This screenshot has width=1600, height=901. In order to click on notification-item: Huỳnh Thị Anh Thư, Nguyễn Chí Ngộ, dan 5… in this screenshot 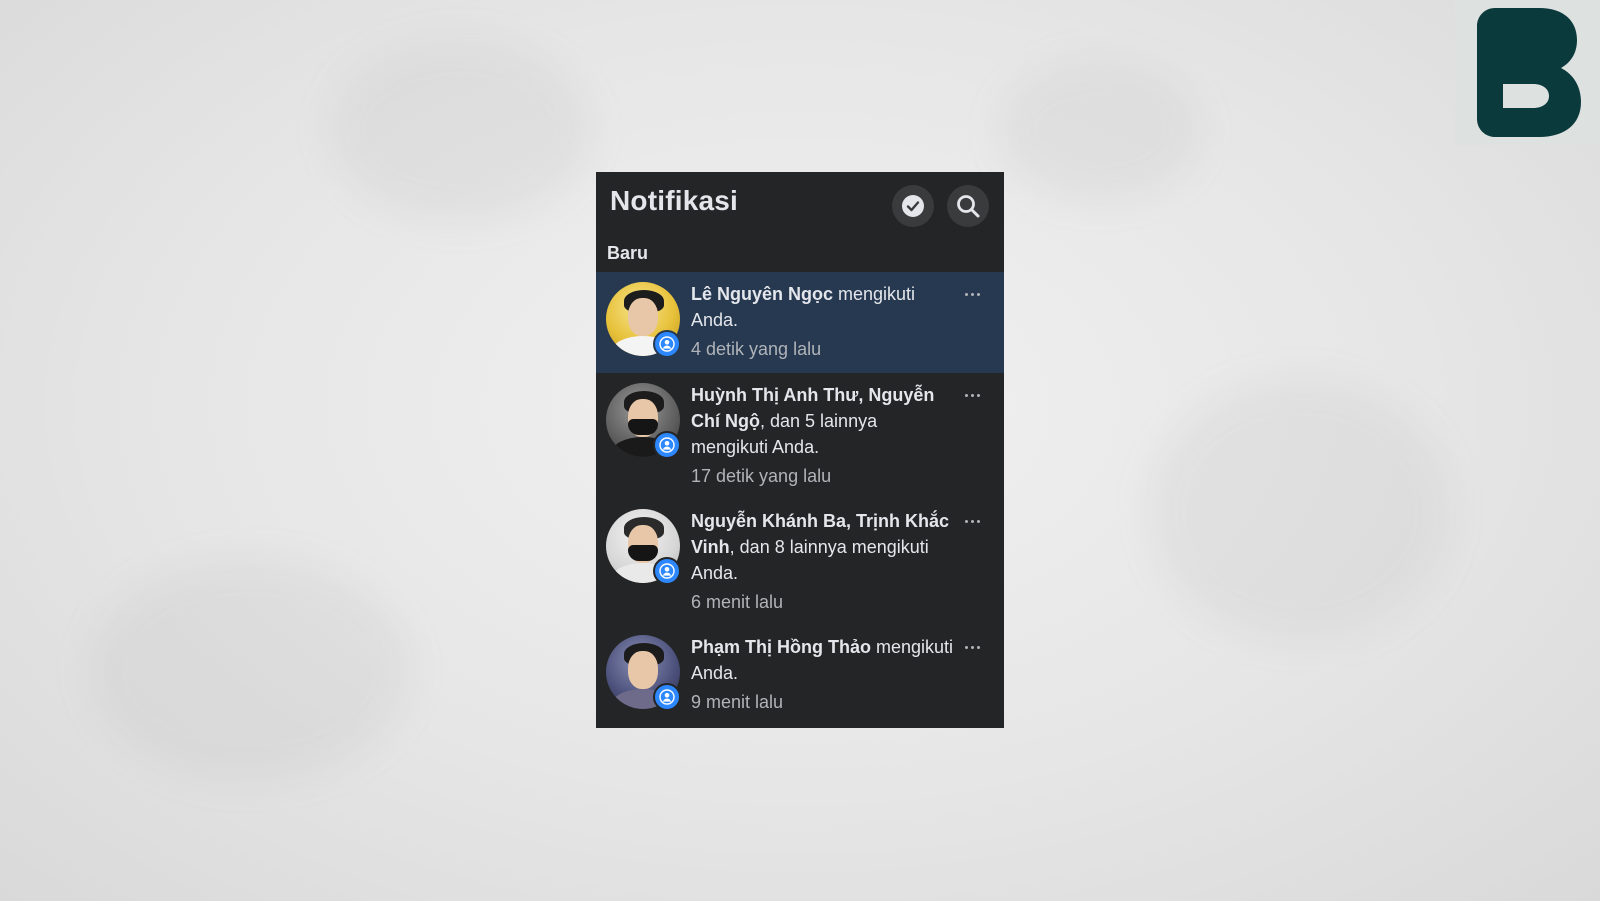, I will do `click(800, 436)`.